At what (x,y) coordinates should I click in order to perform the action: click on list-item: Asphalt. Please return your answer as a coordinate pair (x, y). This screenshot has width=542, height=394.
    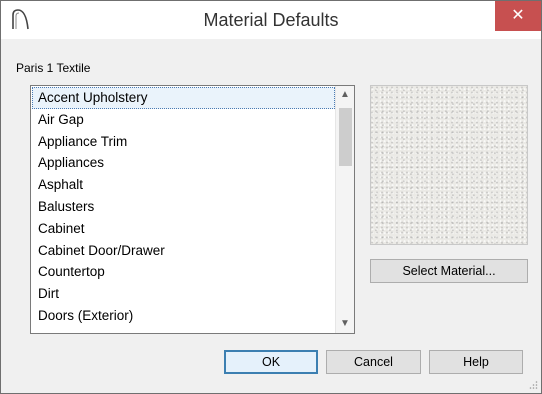
    Looking at the image, I should click on (183, 185).